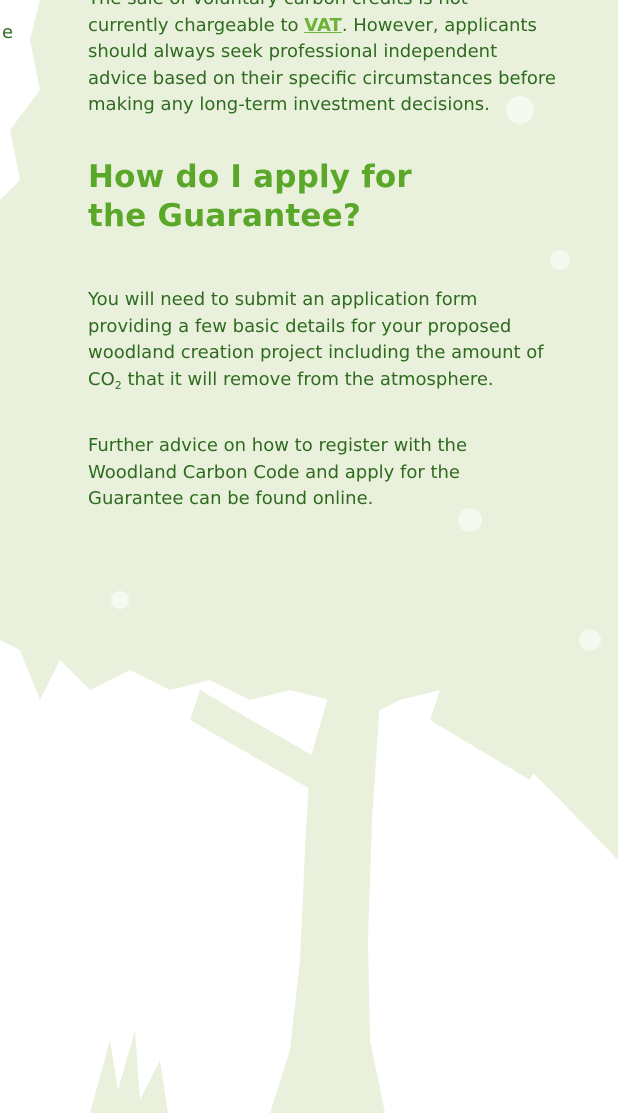 The height and width of the screenshot is (1113, 618). I want to click on co2-subscript: 2, so click(118, 385).